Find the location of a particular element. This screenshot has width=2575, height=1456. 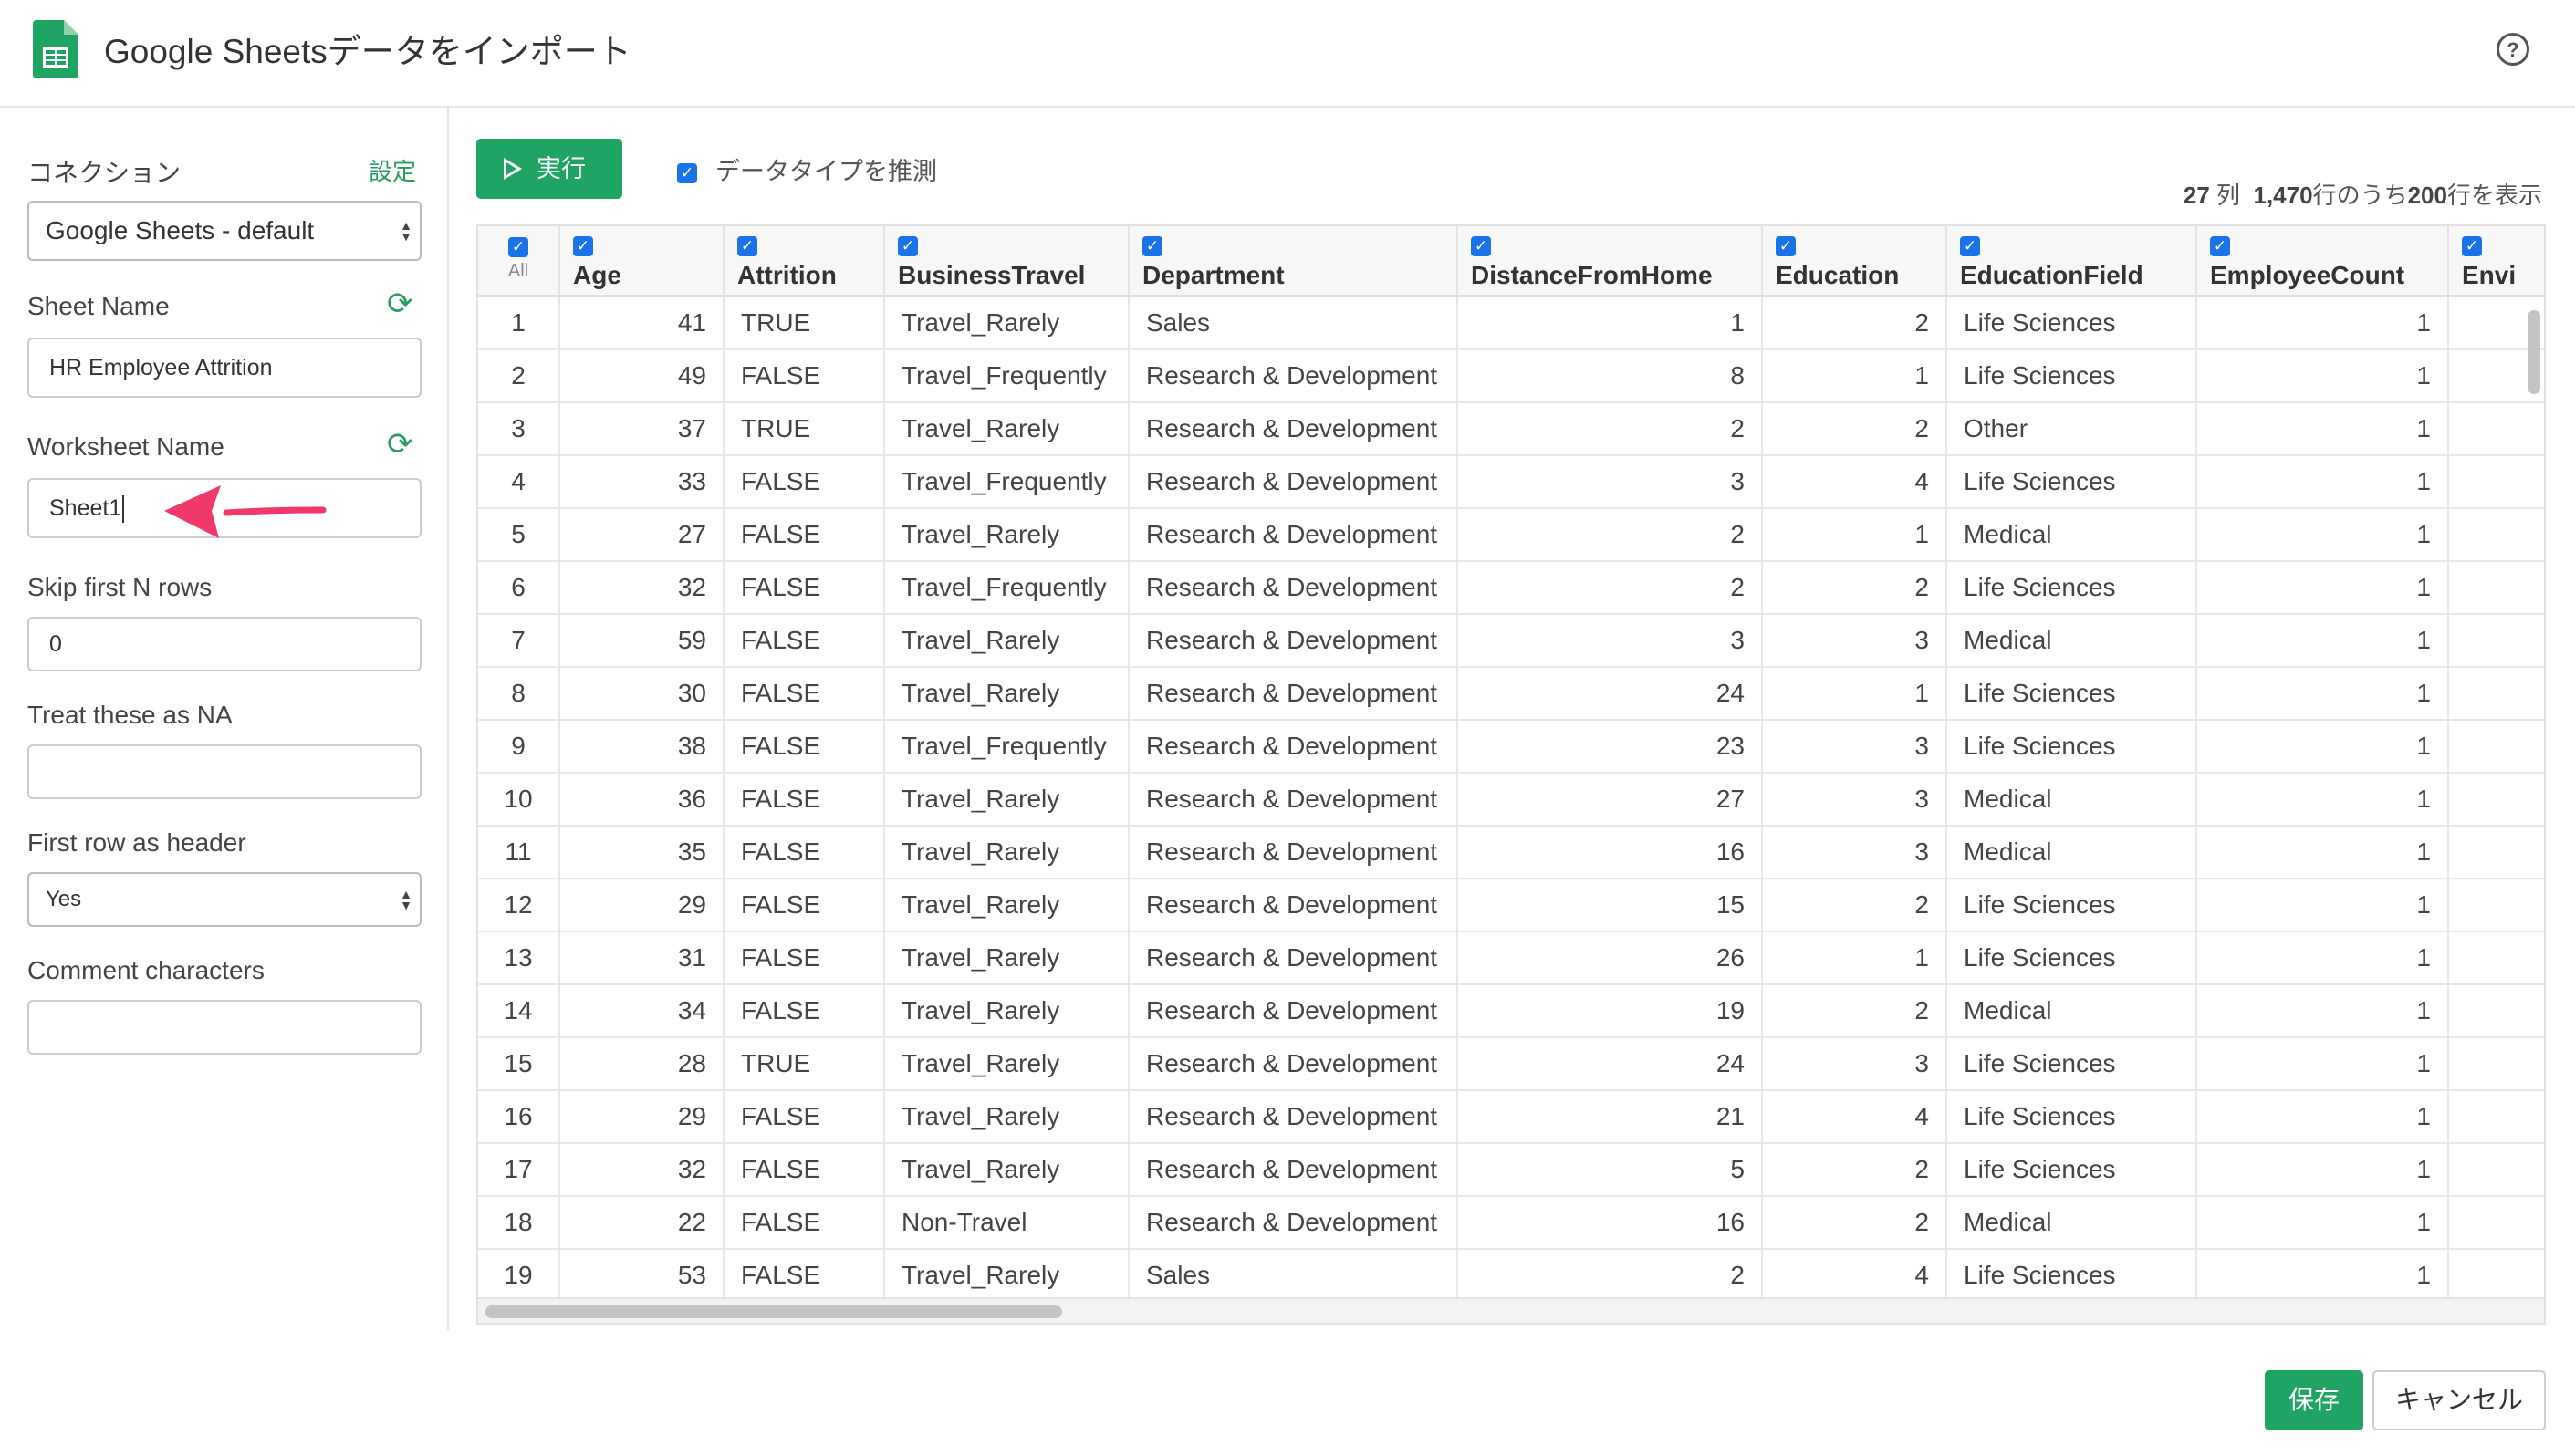

column-header-name: ✓ EmployeeCount is located at coordinates (2328, 261).